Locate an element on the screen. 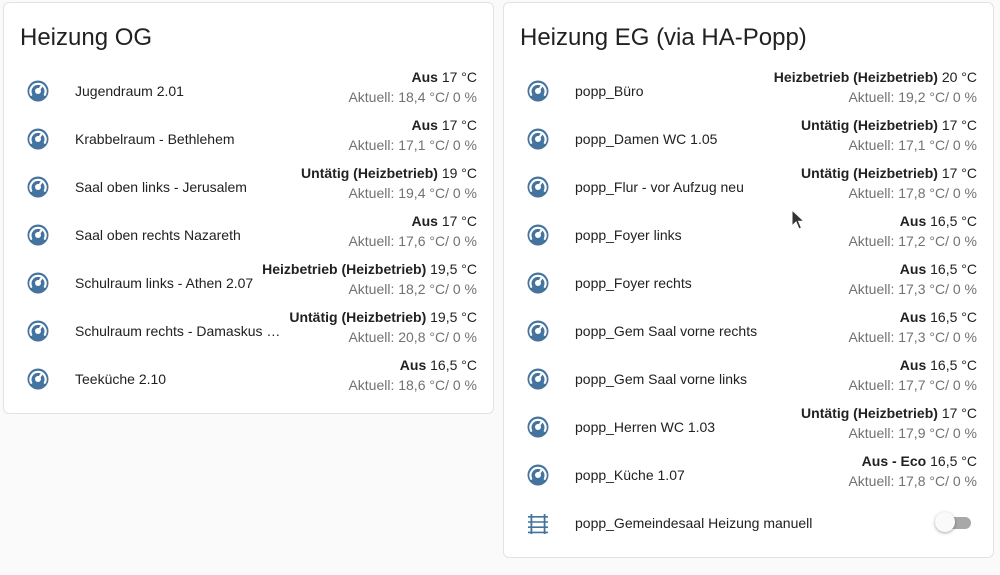  thermostat-name: Teeküche 2.10 is located at coordinates (120, 379).